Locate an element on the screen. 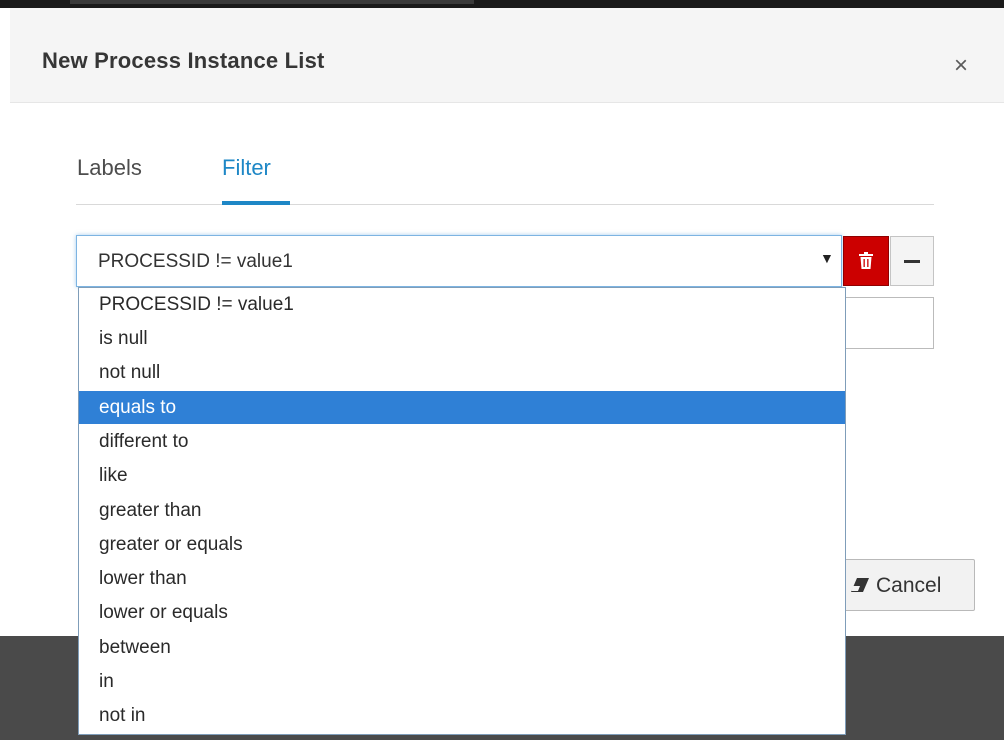 Image resolution: width=1004 pixels, height=740 pixels. filter-condition-value: PROCESSID != value1 is located at coordinates (195, 261).